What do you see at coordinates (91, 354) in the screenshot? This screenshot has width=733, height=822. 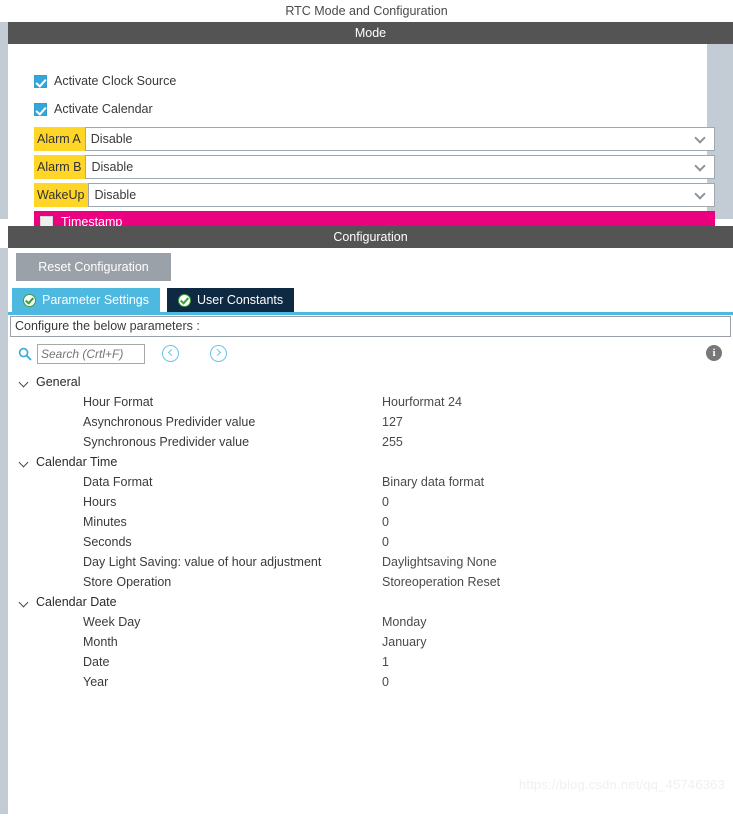 I see `search-input` at bounding box center [91, 354].